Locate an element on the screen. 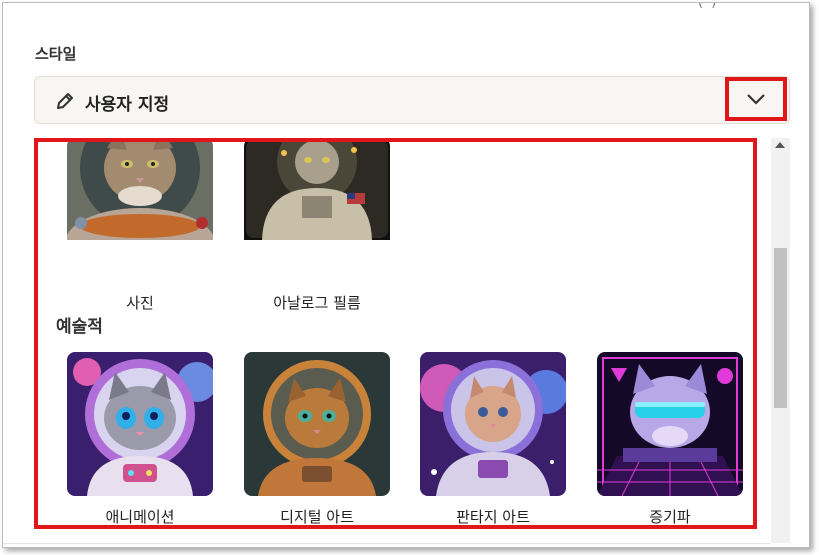  scrollbar-thumb is located at coordinates (780, 328).